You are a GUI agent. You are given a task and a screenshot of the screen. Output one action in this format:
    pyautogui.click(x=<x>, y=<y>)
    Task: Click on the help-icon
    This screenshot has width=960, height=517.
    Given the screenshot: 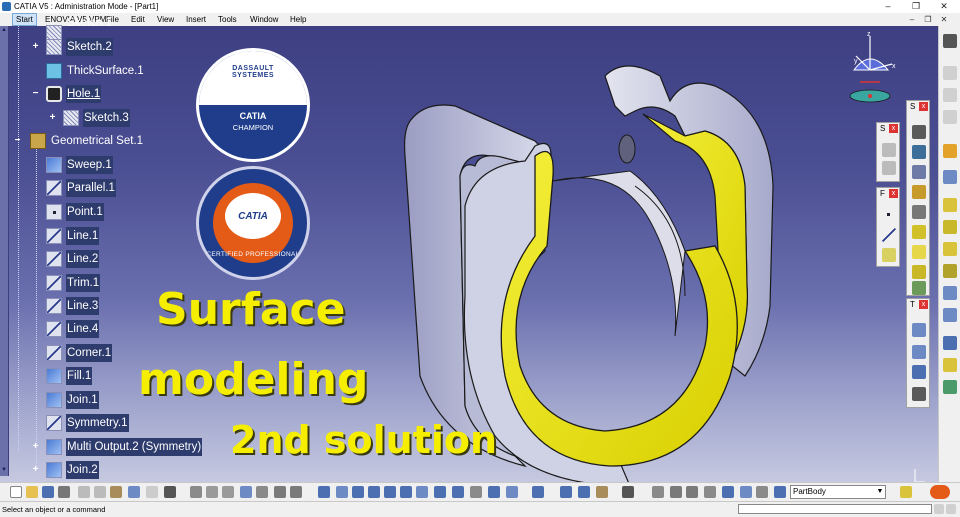 What is the action you would take?
    pyautogui.click(x=170, y=492)
    